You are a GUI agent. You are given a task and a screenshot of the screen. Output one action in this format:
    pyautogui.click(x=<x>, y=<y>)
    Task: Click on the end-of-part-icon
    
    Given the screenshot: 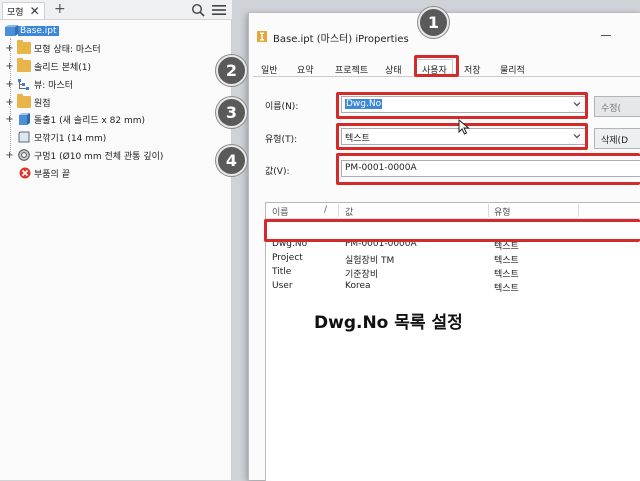 What is the action you would take?
    pyautogui.click(x=25, y=173)
    